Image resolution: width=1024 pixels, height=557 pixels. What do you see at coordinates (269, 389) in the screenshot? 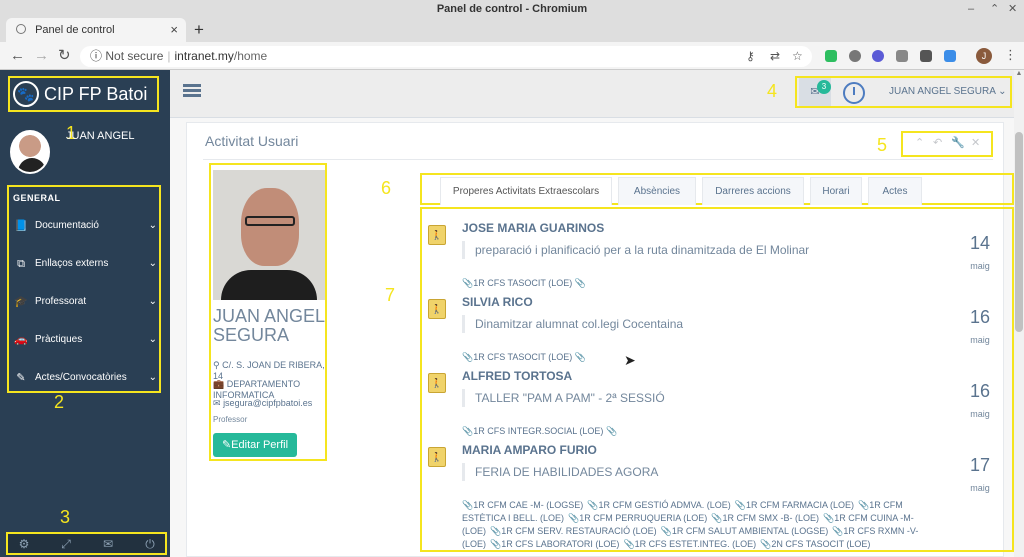
I see `profile-department: 💼 DEPARTAMENTO INFORMATICA` at bounding box center [269, 389].